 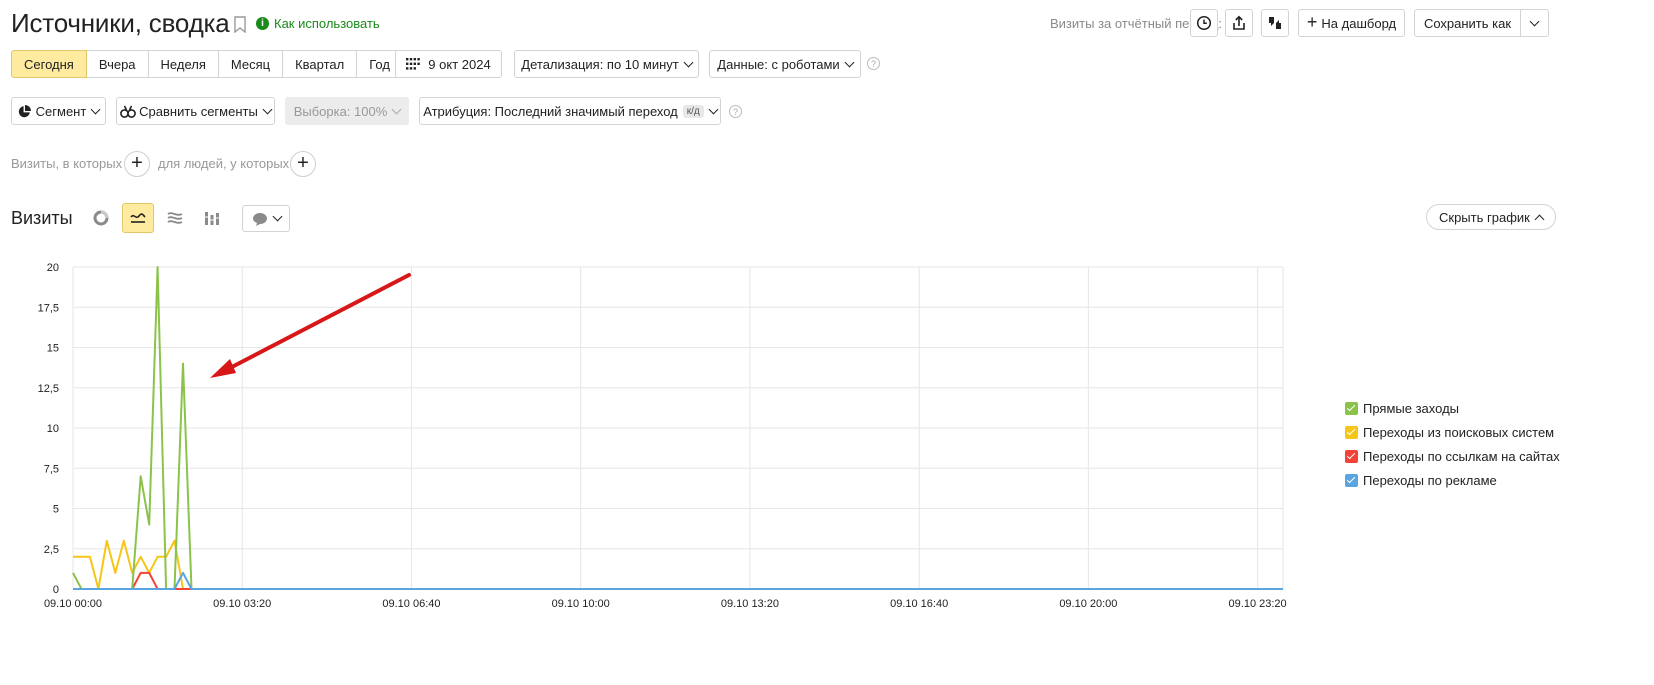 I want to click on y-tick-label: 5, so click(x=56, y=510).